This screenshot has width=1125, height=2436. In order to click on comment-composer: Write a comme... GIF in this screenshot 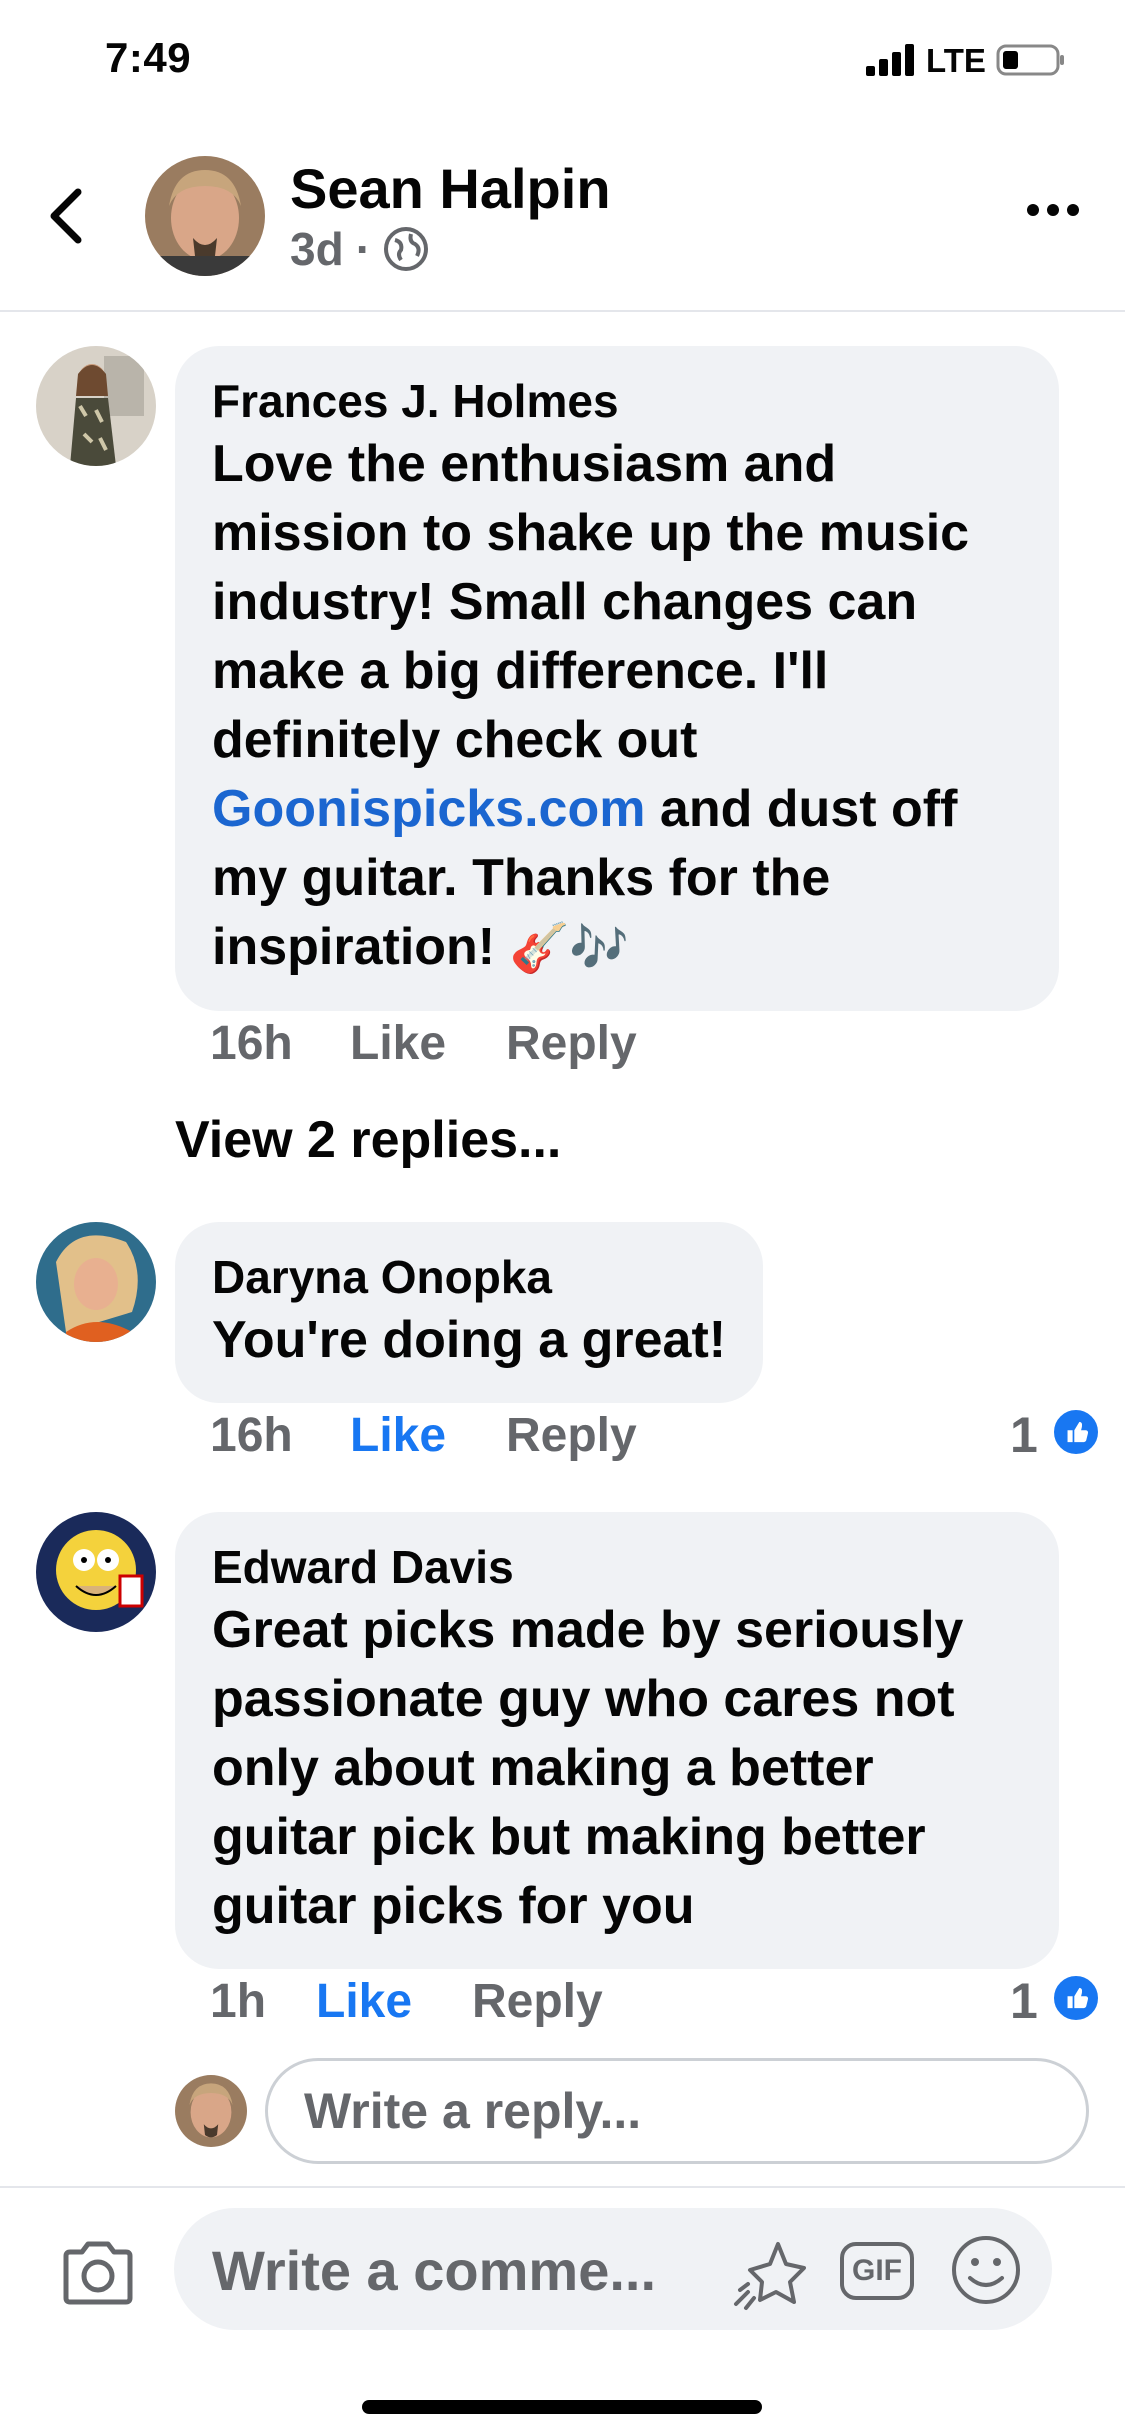, I will do `click(562, 2311)`.